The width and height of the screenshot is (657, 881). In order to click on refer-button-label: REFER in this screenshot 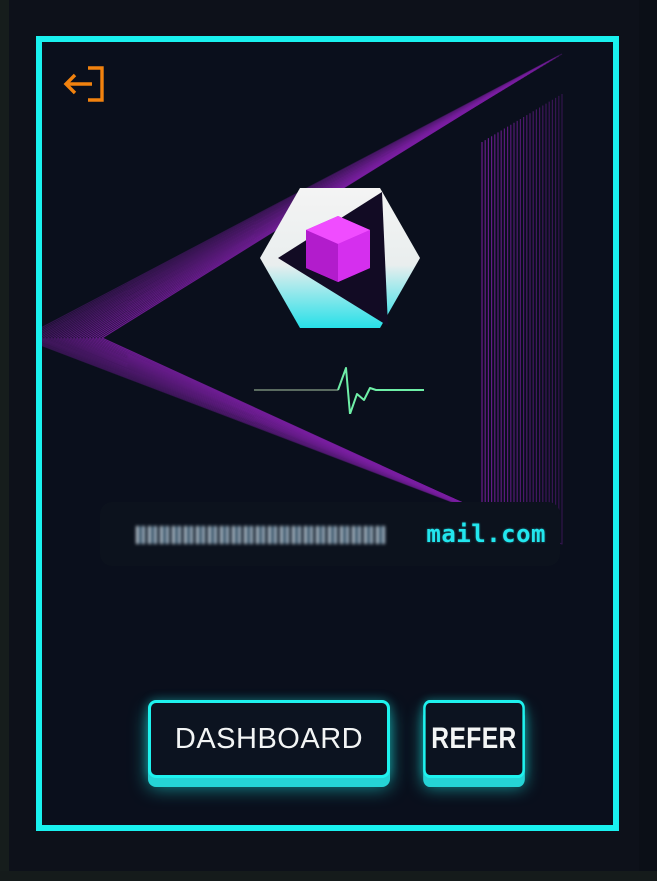, I will do `click(474, 738)`.